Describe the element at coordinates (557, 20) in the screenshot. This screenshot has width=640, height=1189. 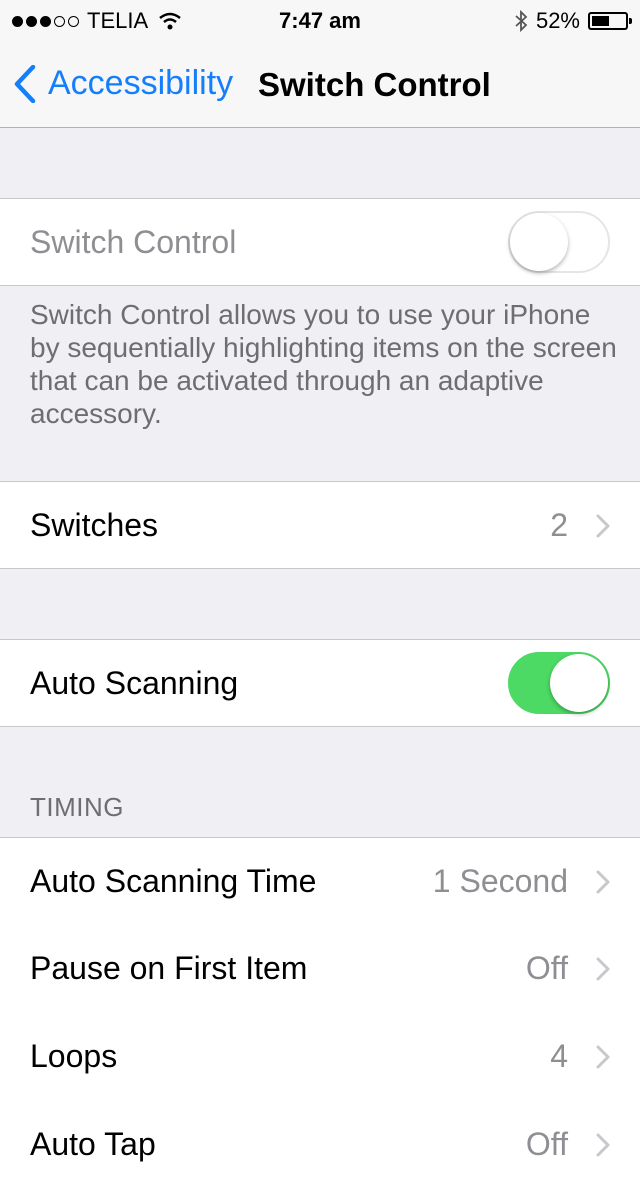
I see `battery-percent: 52%` at that location.